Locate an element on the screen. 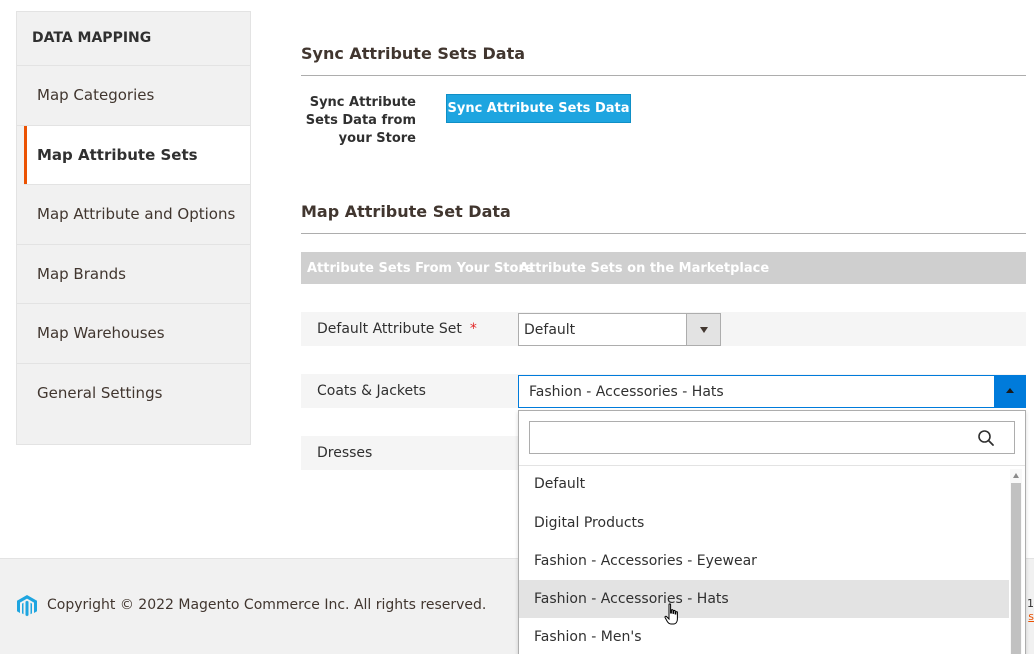  dropdown-option: Fashion - Accessories - Eyewear is located at coordinates (764, 561).